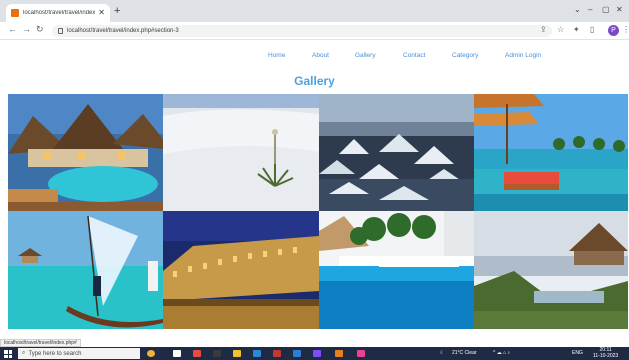 Image resolution: width=629 pixels, height=360 pixels. What do you see at coordinates (560, 30) in the screenshot?
I see `star-icon: ☆` at bounding box center [560, 30].